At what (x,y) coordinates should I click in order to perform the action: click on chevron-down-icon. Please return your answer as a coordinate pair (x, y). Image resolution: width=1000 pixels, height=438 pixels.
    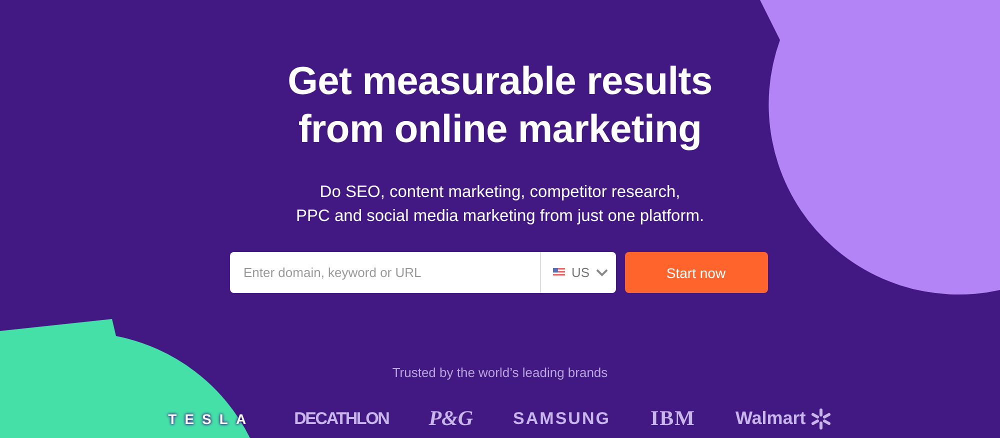
    Looking at the image, I should click on (602, 272).